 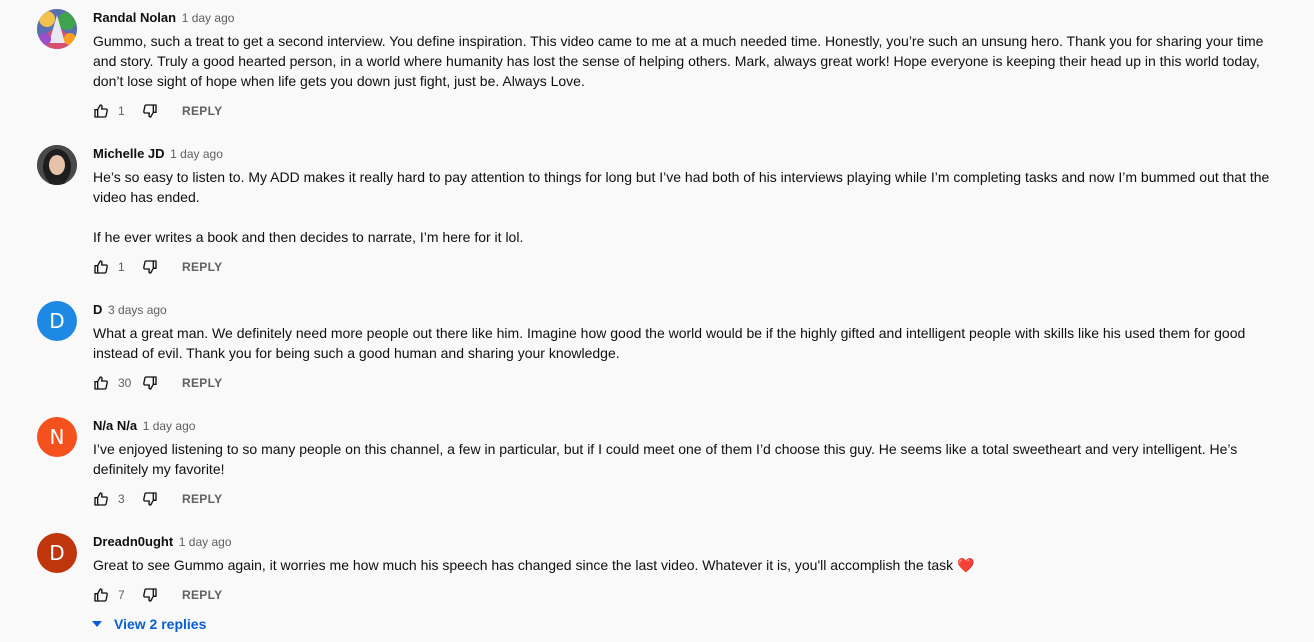 I want to click on view-replies-button: View 2 replies, so click(x=149, y=624).